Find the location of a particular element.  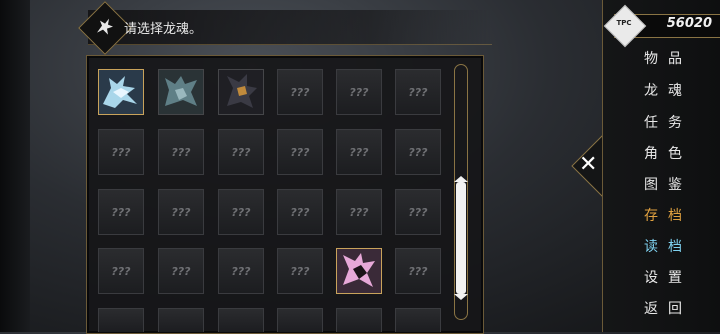

dragon-soul-ice-icon is located at coordinates (121, 92).